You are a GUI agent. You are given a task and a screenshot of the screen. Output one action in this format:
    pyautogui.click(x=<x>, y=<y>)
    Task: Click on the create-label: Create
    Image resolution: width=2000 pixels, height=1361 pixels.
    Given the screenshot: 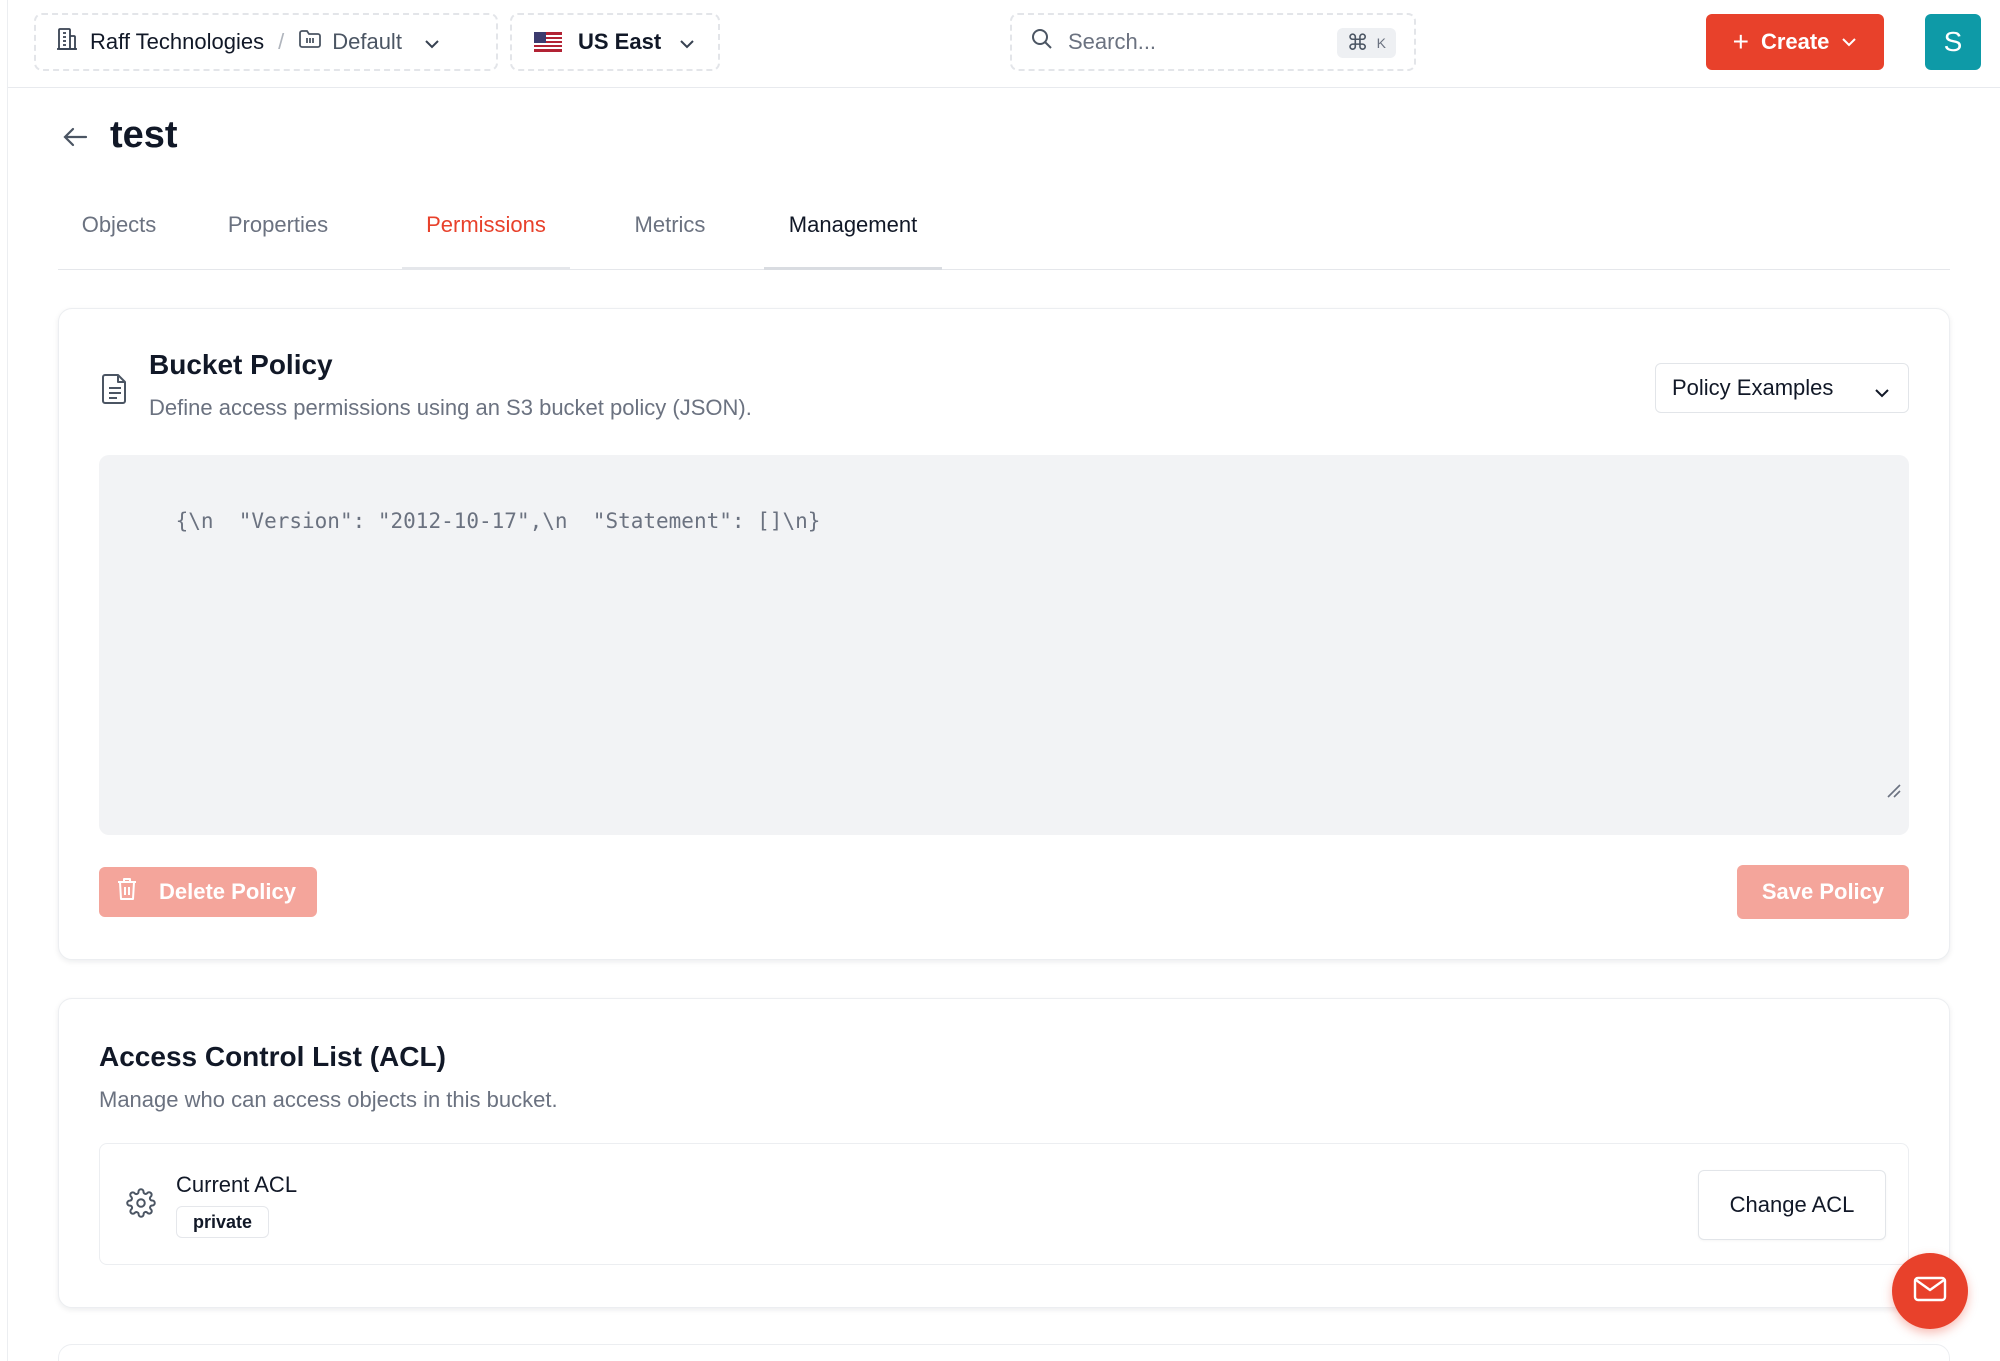 What is the action you would take?
    pyautogui.click(x=1795, y=41)
    